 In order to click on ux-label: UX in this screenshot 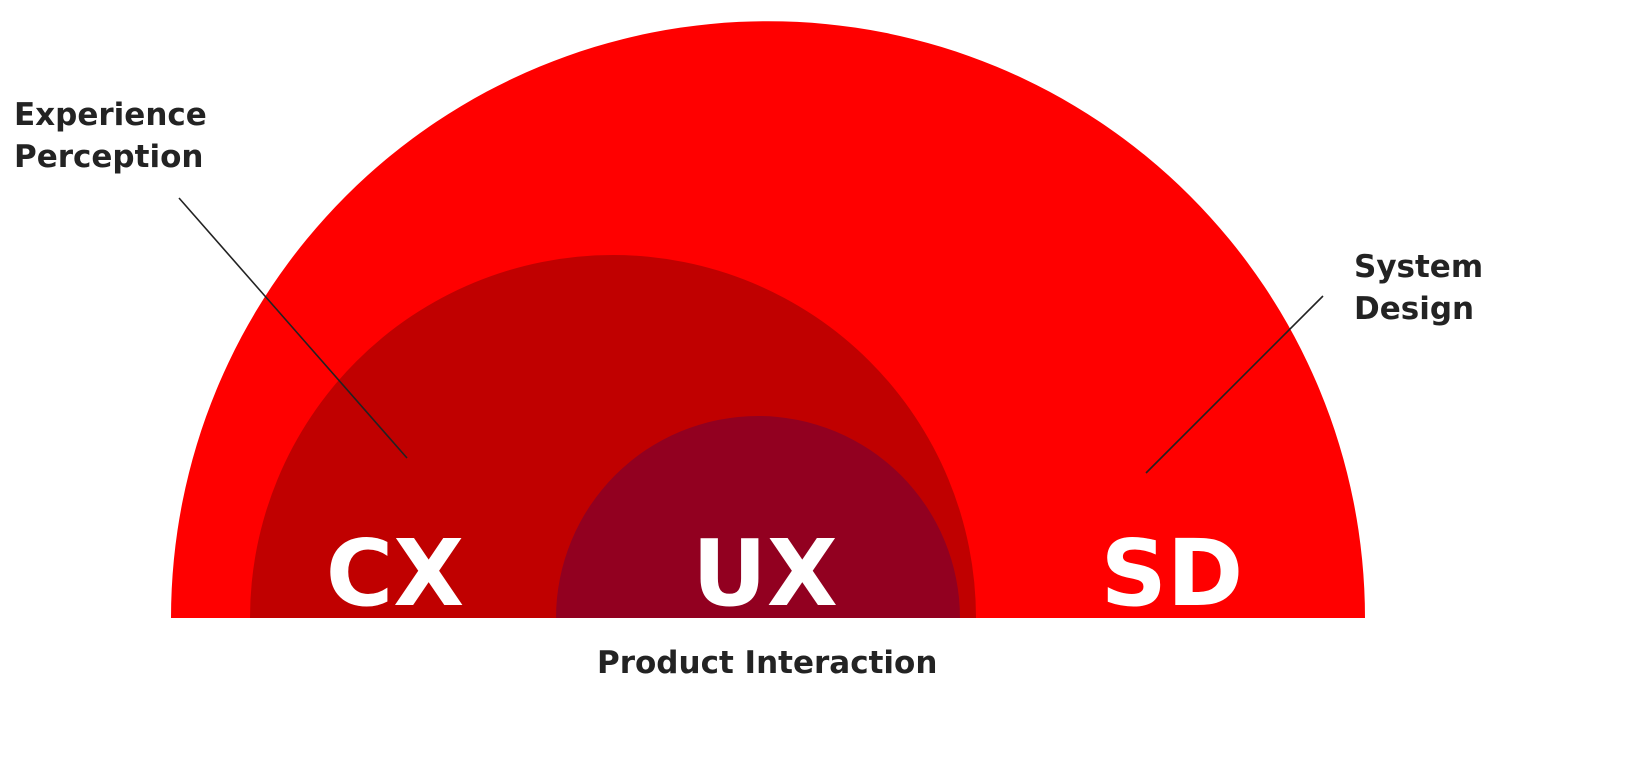, I will do `click(765, 573)`.